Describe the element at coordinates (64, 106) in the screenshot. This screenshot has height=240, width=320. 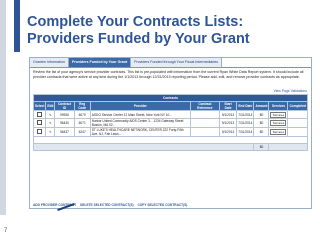
I see `column-header: Contract ID` at that location.